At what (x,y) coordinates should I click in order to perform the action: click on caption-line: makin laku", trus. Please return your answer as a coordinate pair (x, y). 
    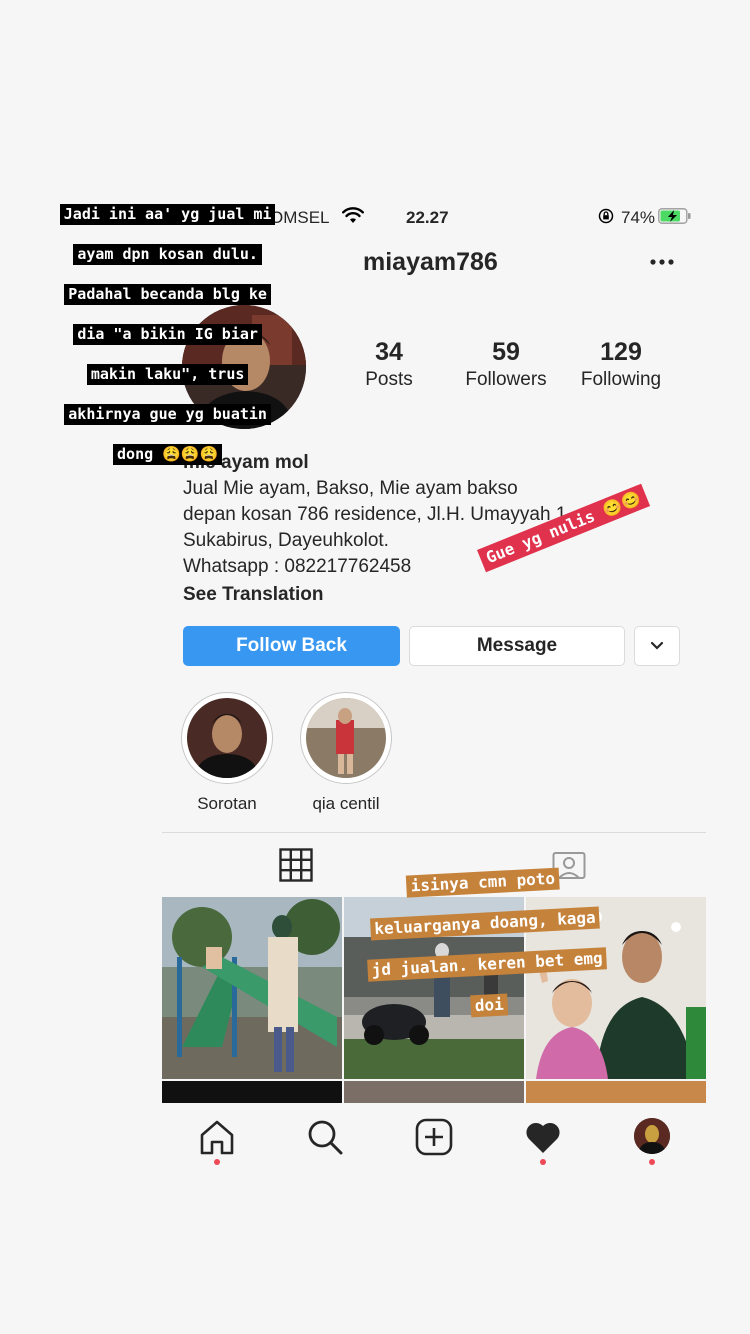
    Looking at the image, I should click on (167, 374).